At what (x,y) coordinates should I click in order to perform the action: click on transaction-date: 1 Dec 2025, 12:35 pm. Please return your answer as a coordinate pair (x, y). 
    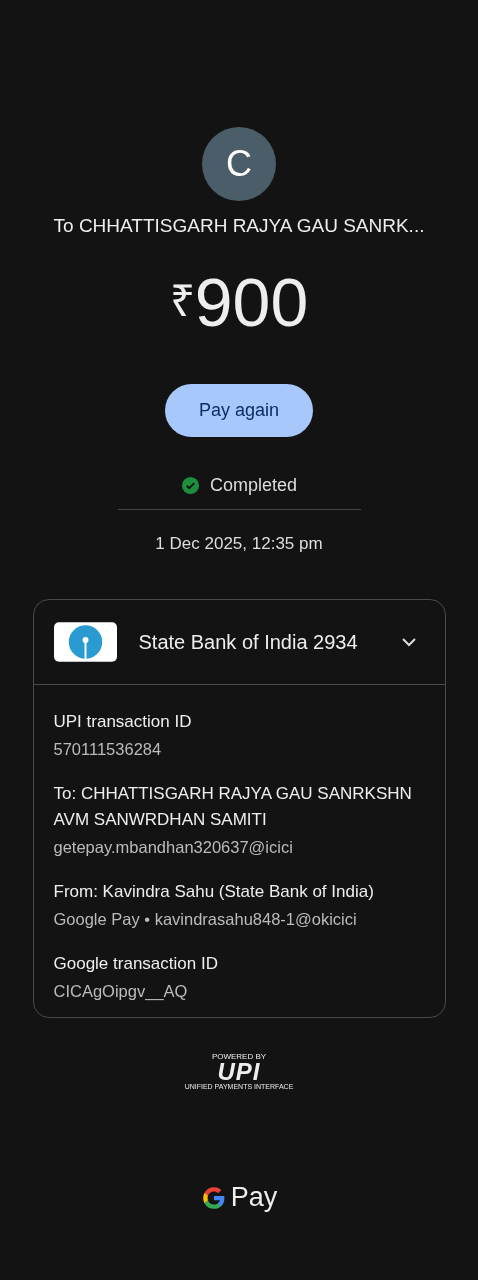
    Looking at the image, I should click on (239, 544).